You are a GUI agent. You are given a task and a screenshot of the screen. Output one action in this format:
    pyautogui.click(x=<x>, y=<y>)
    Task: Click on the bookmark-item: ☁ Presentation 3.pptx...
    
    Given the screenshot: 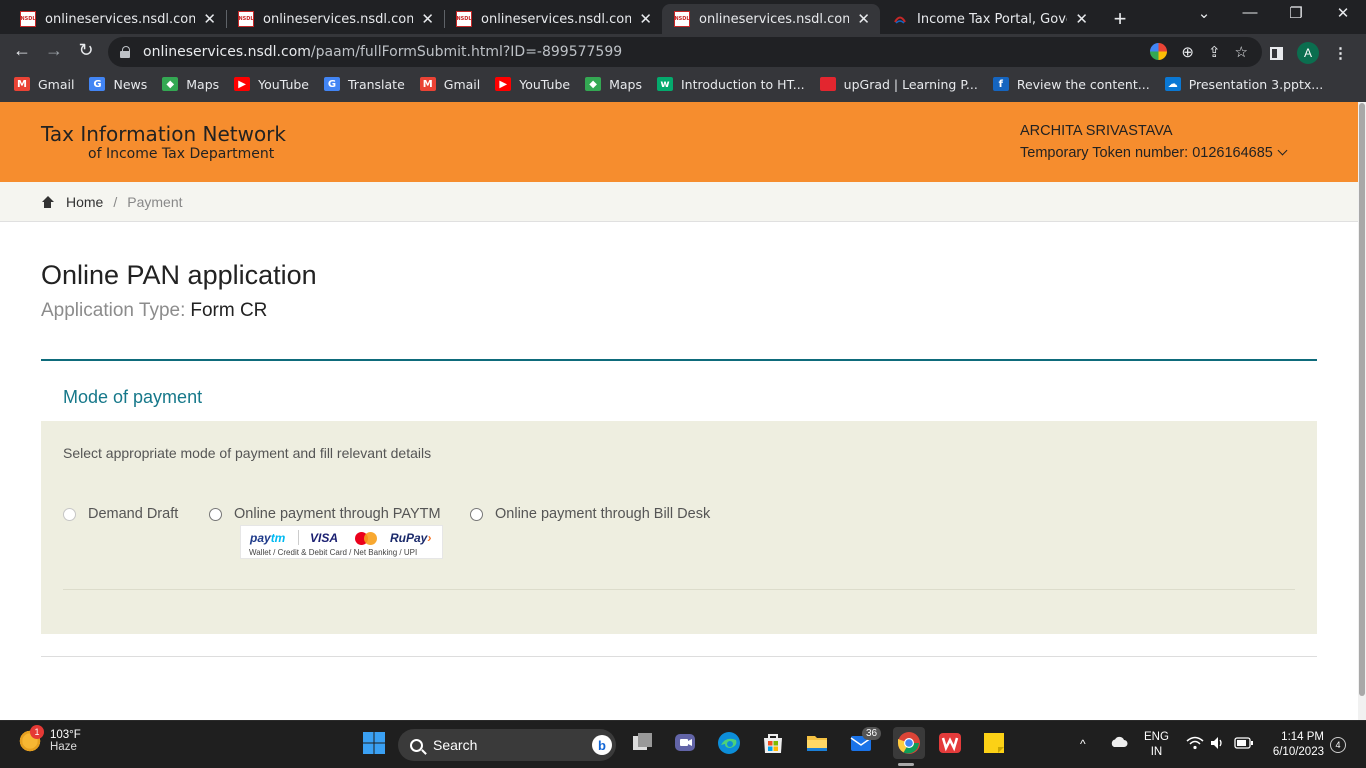 What is the action you would take?
    pyautogui.click(x=1243, y=84)
    